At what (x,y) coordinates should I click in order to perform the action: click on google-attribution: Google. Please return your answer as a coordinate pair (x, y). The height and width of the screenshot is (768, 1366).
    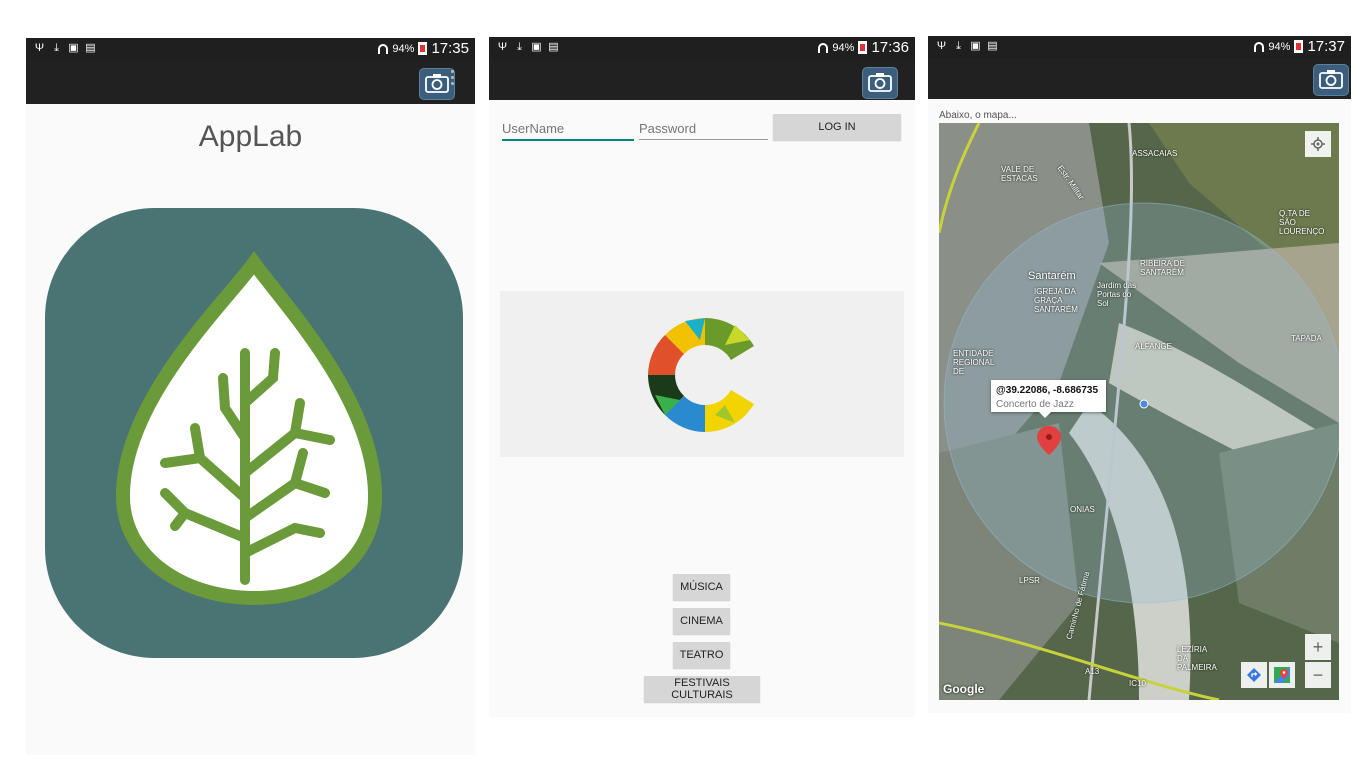
    Looking at the image, I should click on (964, 689).